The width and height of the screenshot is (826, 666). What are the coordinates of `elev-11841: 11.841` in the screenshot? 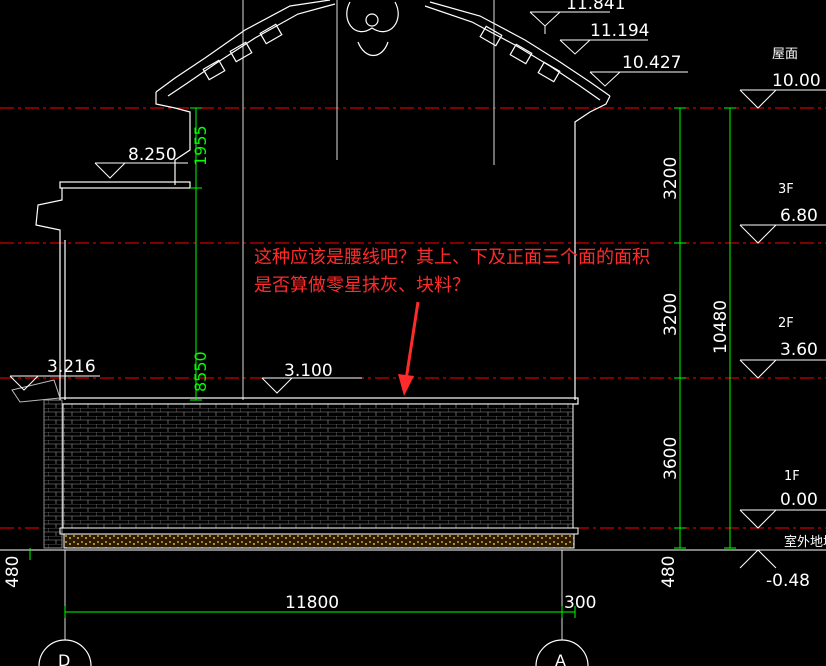 It's located at (595, 7).